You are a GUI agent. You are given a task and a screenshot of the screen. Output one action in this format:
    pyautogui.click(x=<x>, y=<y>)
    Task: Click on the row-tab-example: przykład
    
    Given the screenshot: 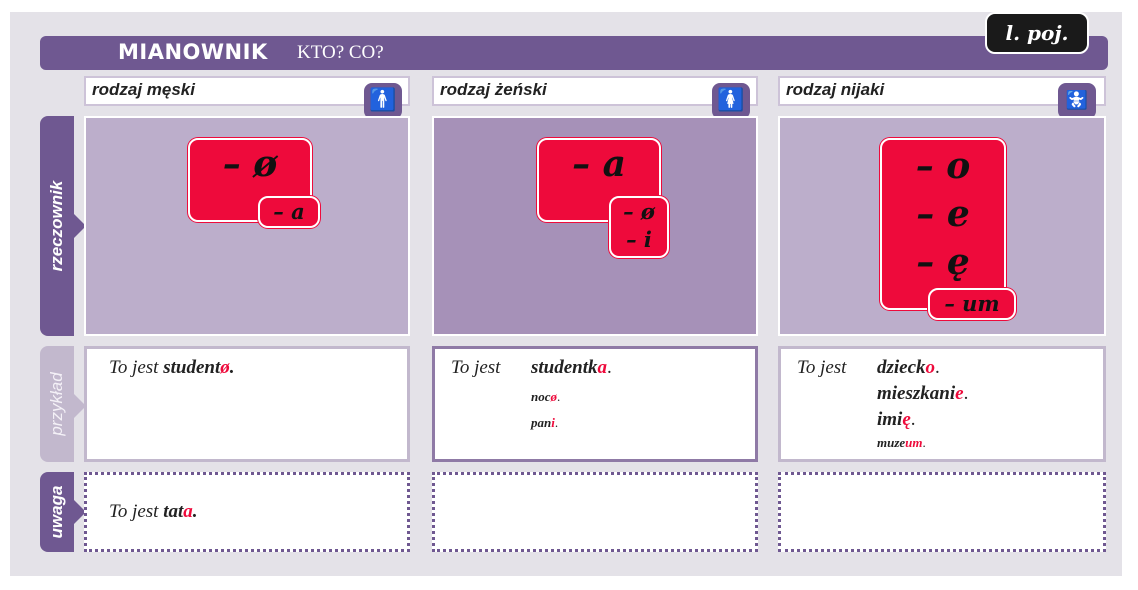 What is the action you would take?
    pyautogui.click(x=57, y=404)
    